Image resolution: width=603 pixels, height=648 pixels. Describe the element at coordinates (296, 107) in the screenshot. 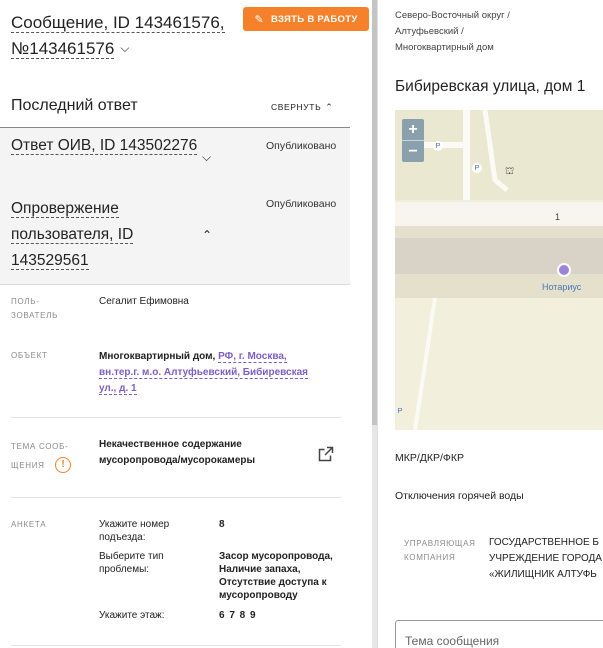

I see `collapse-label: СВЕРНУТЬ` at that location.